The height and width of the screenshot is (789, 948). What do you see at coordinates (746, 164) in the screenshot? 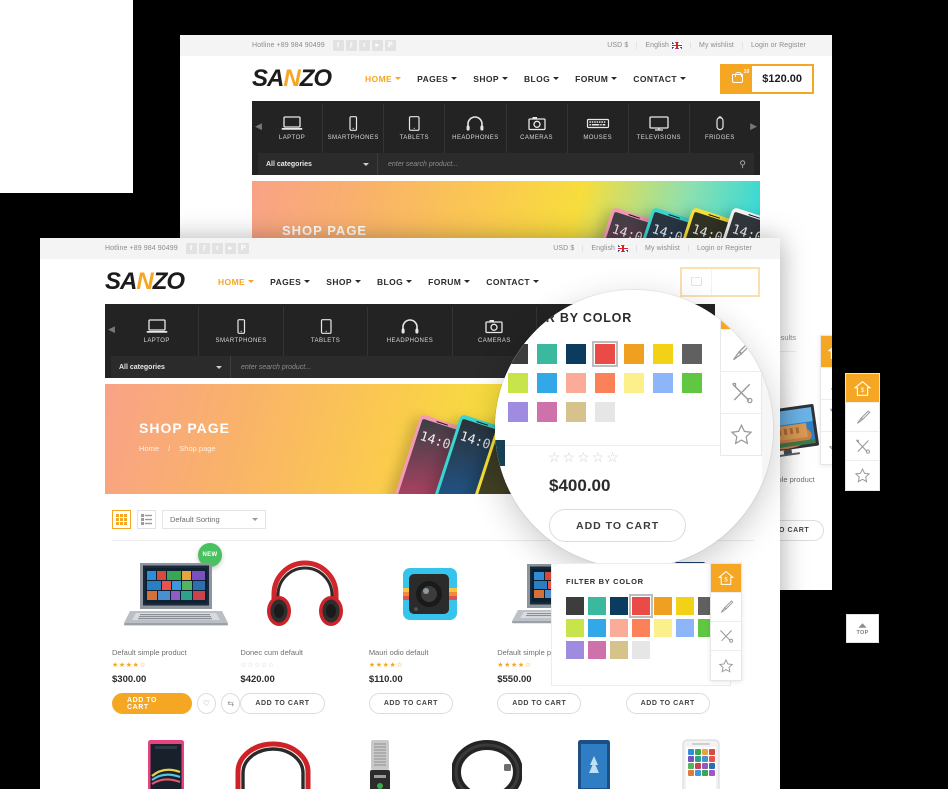
I see `search-icon: ⚲` at bounding box center [746, 164].